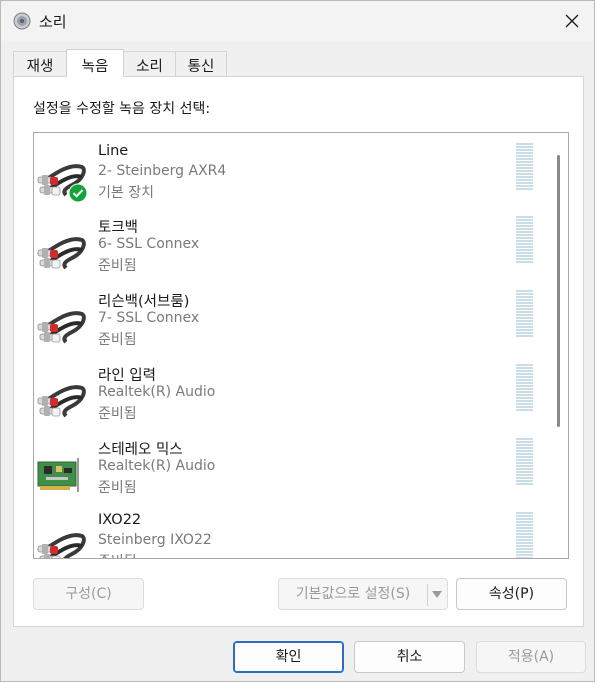  I want to click on list-item: 라인 입력 Realtek(R) Audio 준비됨, so click(284, 401).